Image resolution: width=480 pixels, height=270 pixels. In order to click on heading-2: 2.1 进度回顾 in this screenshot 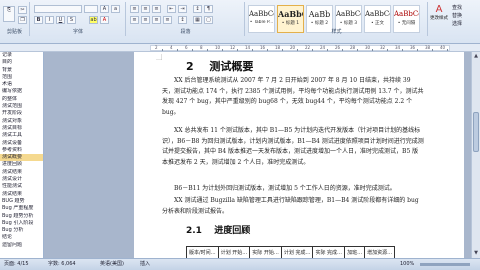, I will do `click(218, 229)`.